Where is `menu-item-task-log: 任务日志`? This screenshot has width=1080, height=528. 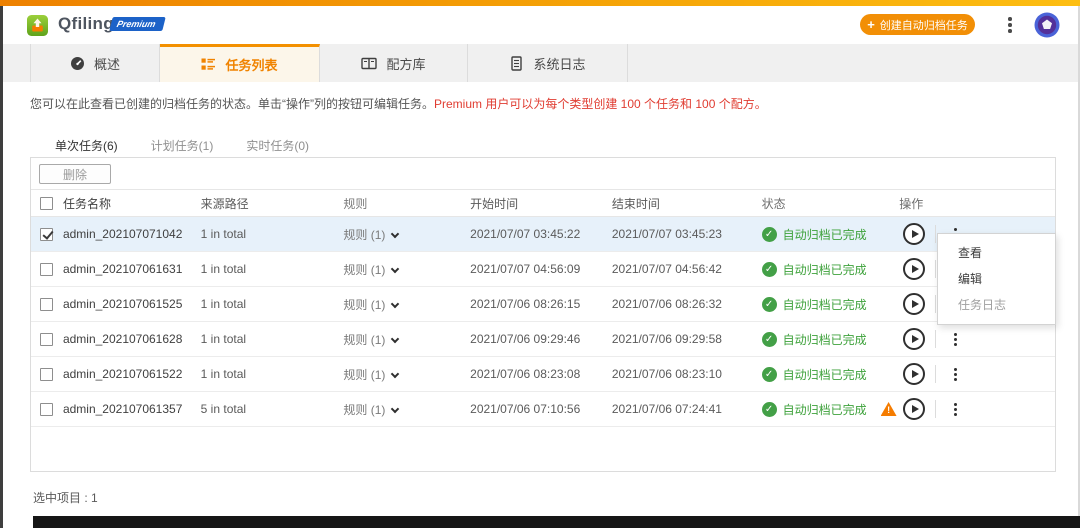 menu-item-task-log: 任务日志 is located at coordinates (996, 305).